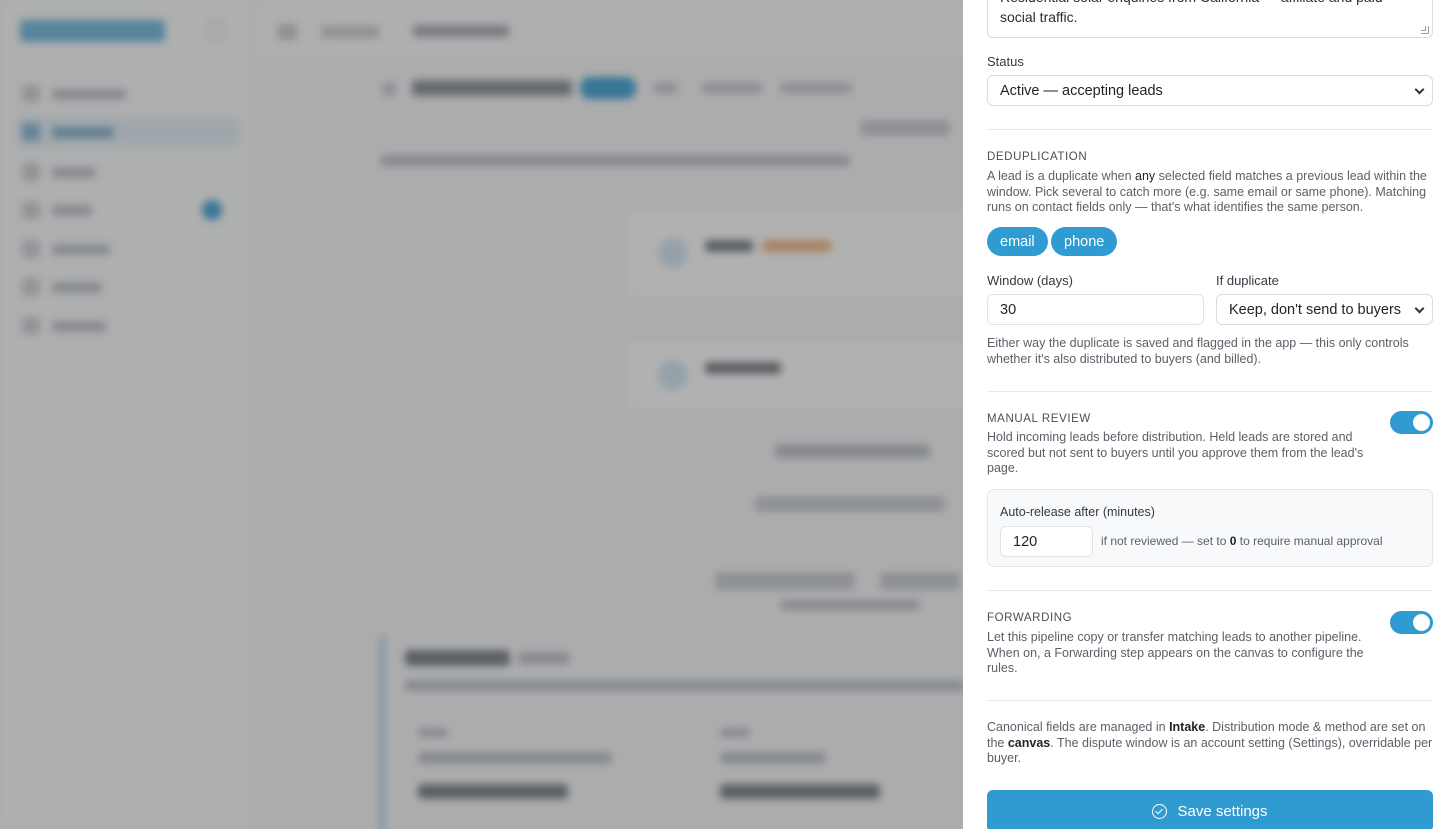 This screenshot has height=829, width=1456. What do you see at coordinates (1247, 280) in the screenshot?
I see `if-duplicate-label: If duplicate` at bounding box center [1247, 280].